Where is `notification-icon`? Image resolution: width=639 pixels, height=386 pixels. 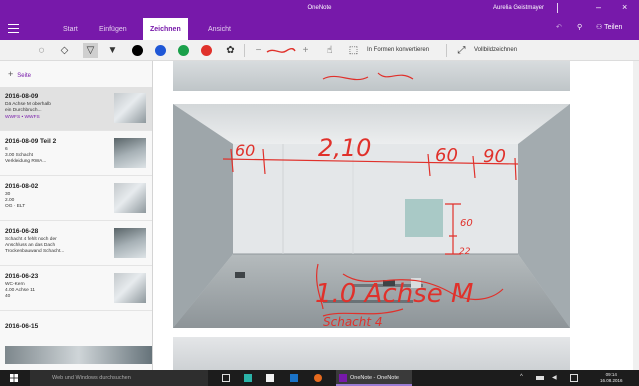
notification-icon is located at coordinates (574, 378).